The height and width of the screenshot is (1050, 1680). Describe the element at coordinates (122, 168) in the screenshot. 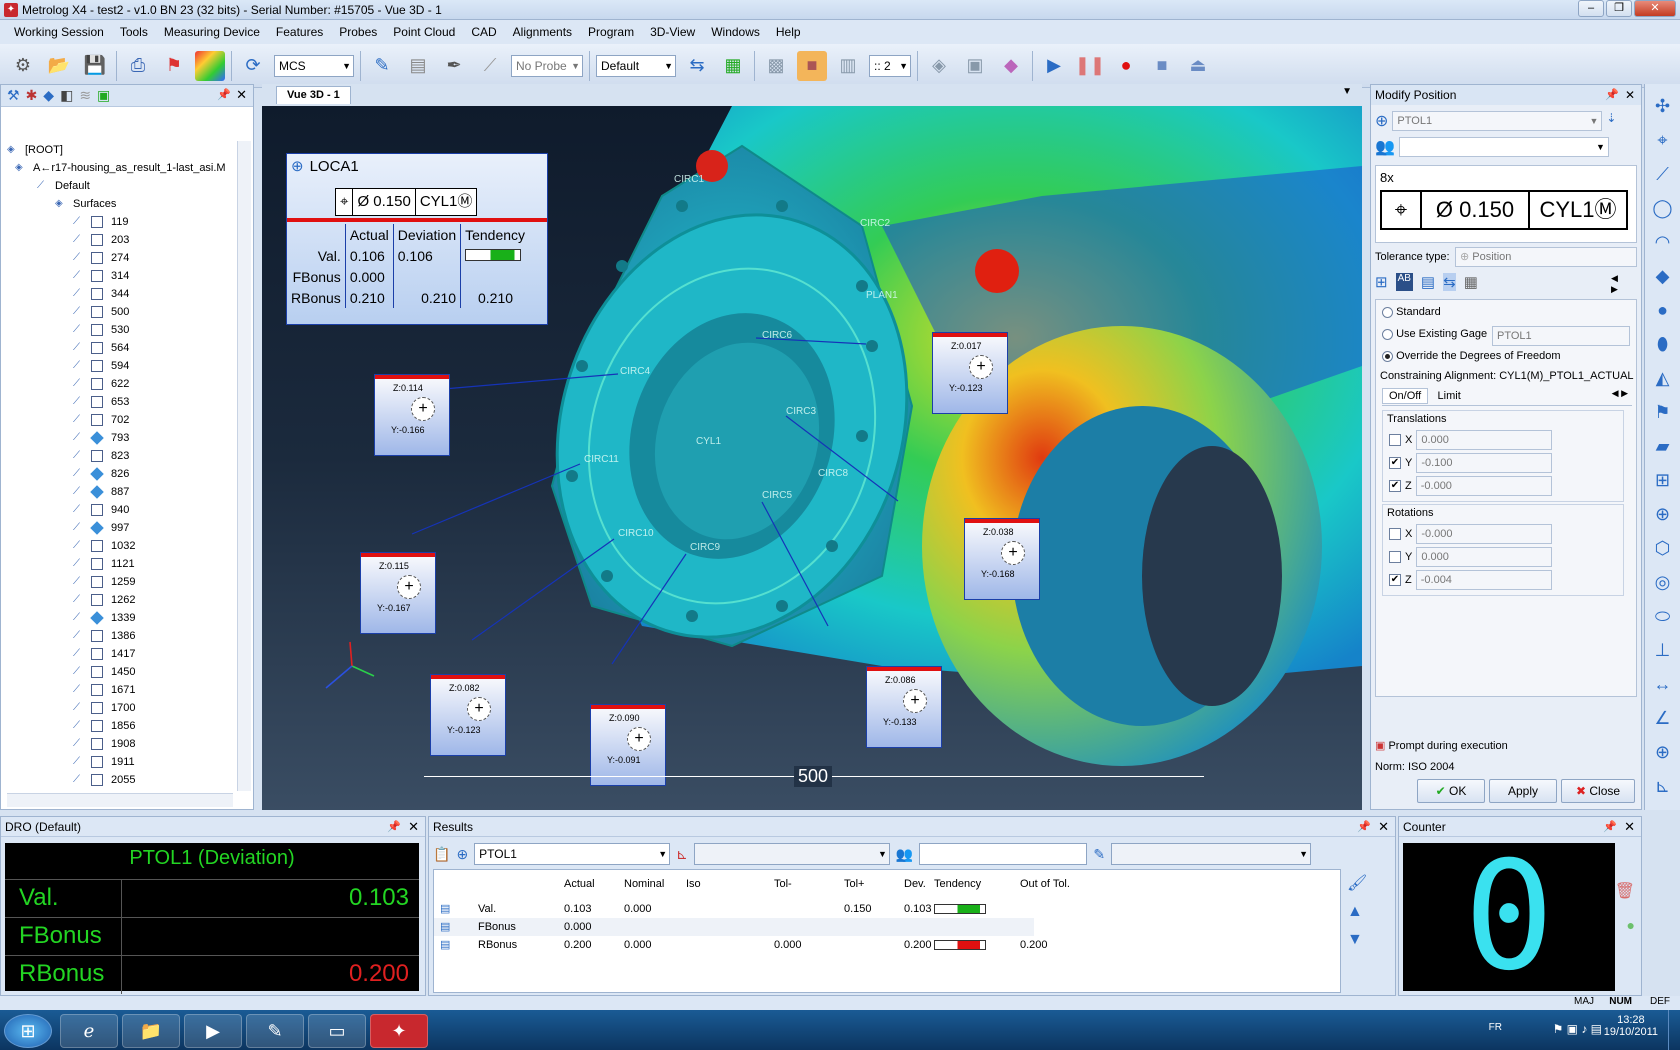

I see `tree-model: ◈ A←r17-housing_as_result_1-last_asi.M` at that location.